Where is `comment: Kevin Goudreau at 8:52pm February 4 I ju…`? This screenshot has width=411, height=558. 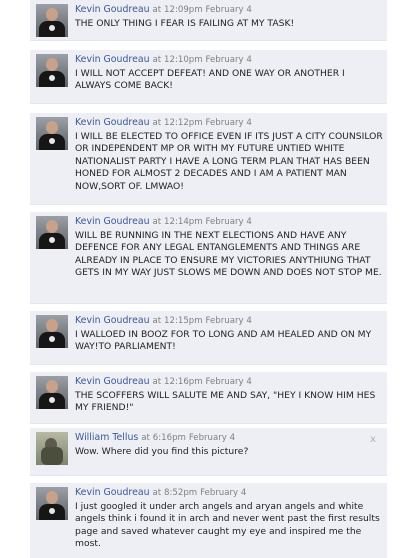 comment: Kevin Goudreau at 8:52pm February 4 I ju… is located at coordinates (208, 520).